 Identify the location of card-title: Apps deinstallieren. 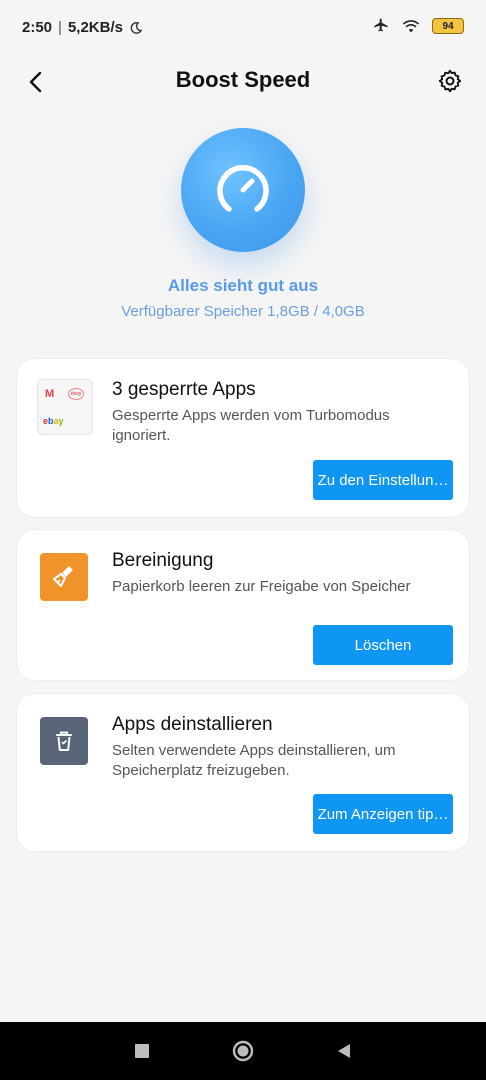
(192, 724).